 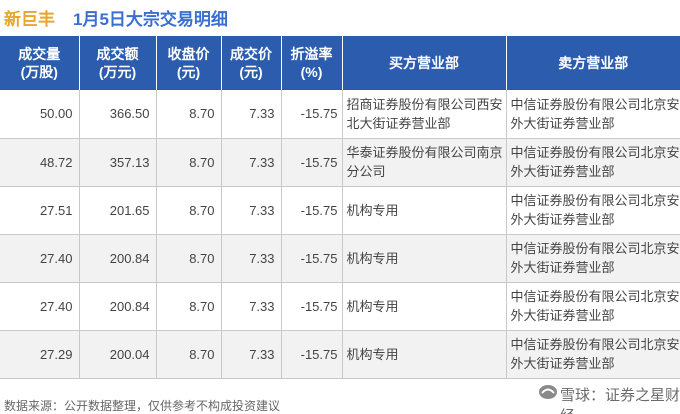 I want to click on data-source-note: 数据来源：公开数据整理，仅供参考不构成投资建议, so click(x=142, y=406).